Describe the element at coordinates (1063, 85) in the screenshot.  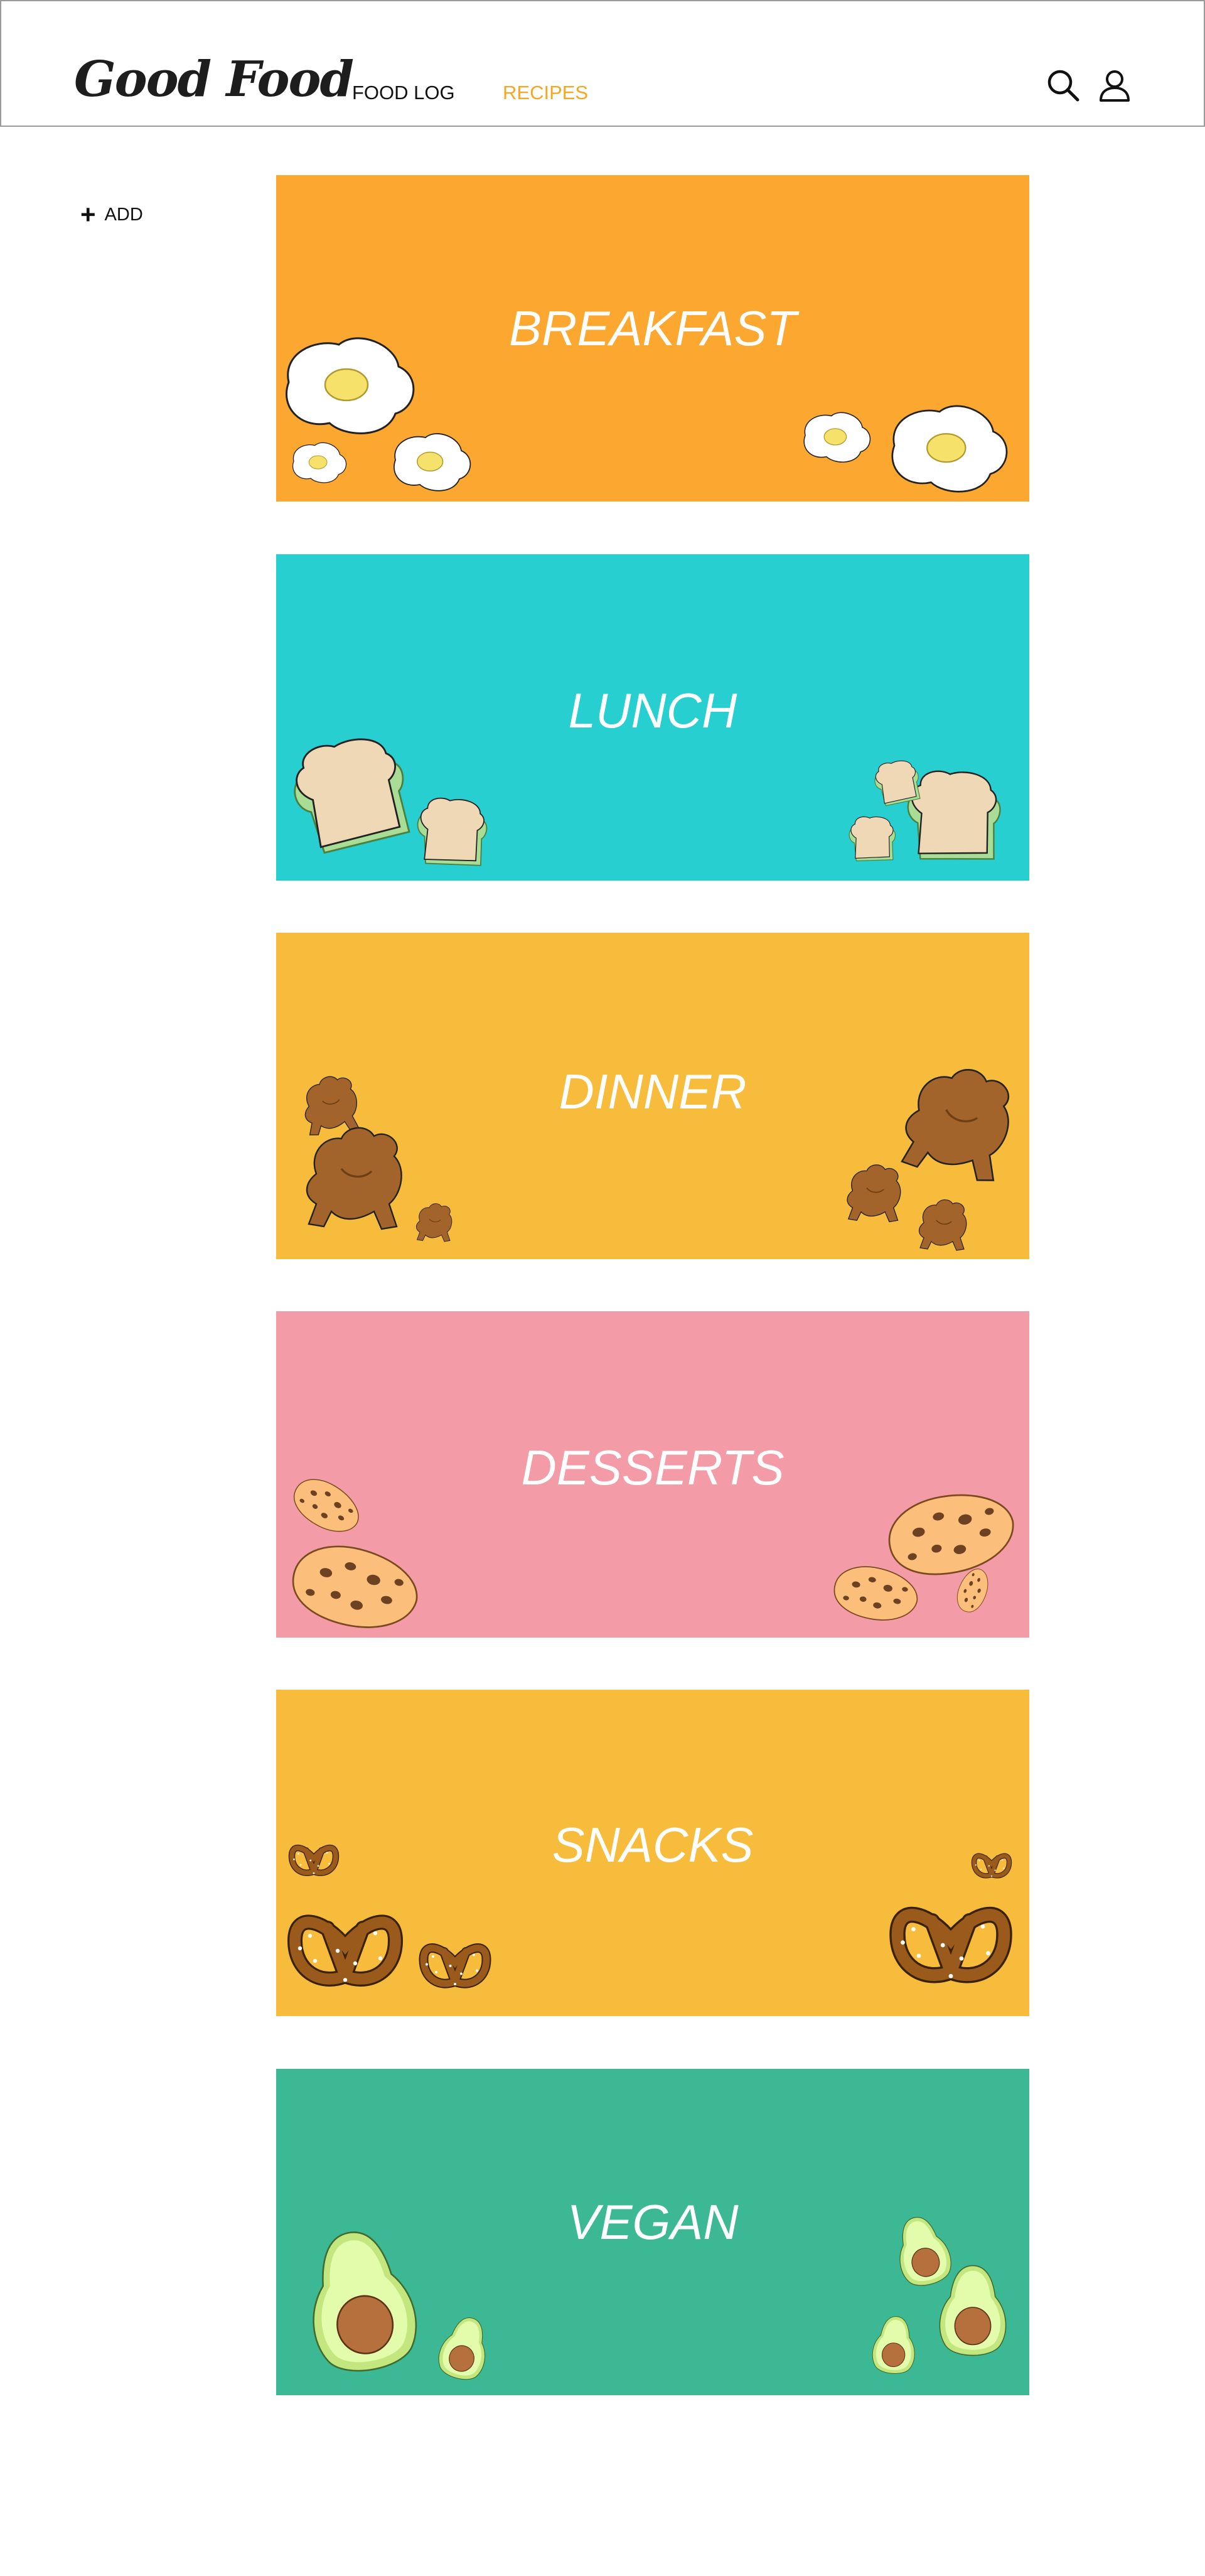
I see `search-icon` at that location.